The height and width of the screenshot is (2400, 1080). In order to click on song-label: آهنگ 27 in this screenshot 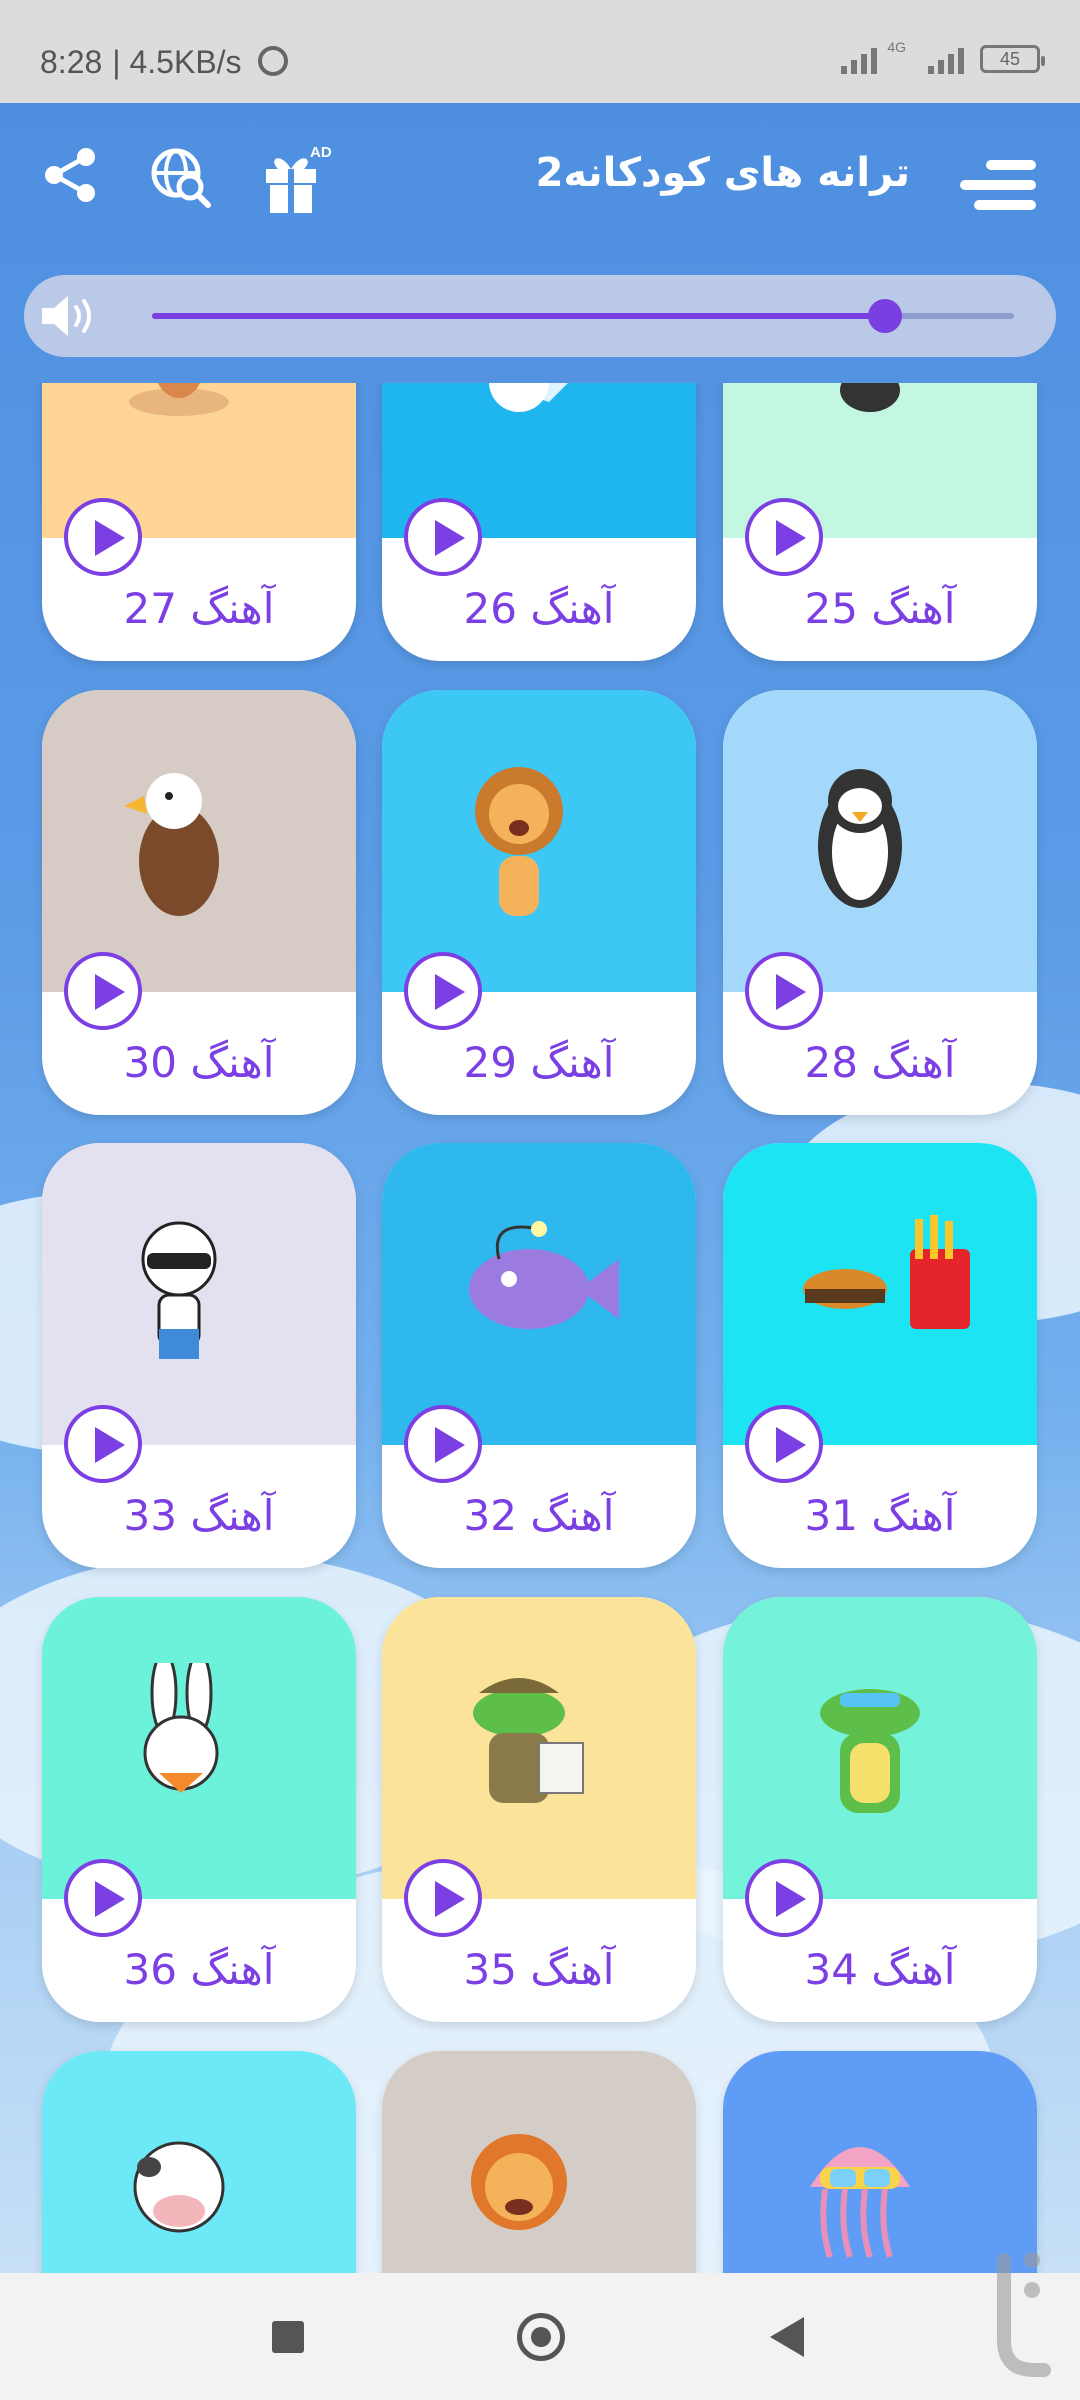, I will do `click(199, 608)`.